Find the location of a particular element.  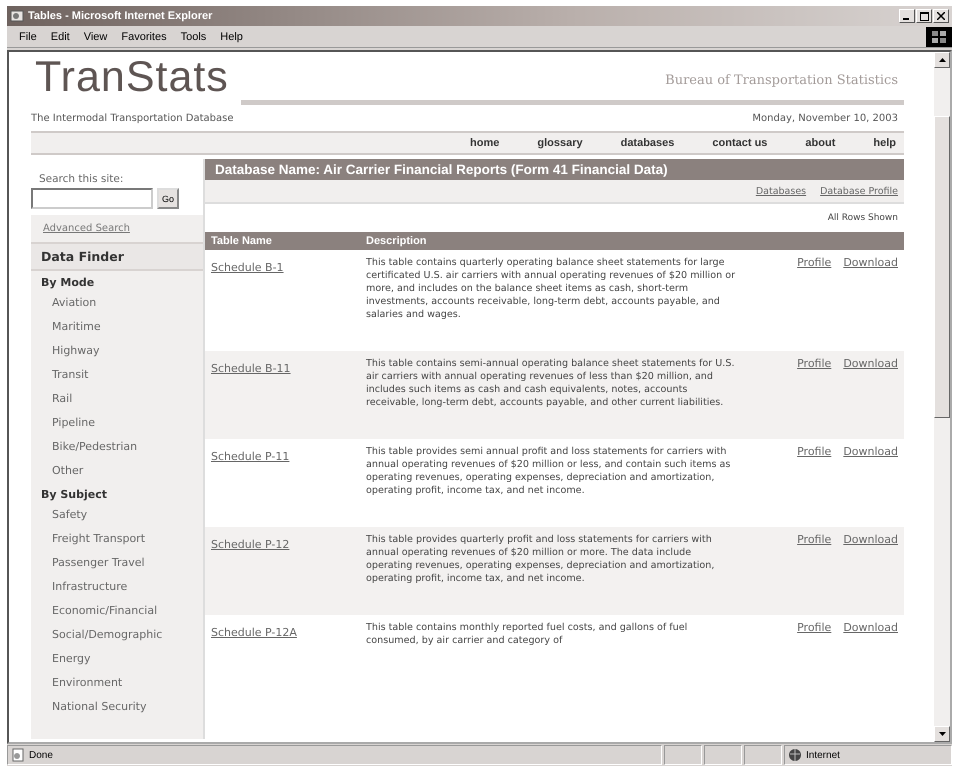

nav-link: contact us is located at coordinates (740, 143).